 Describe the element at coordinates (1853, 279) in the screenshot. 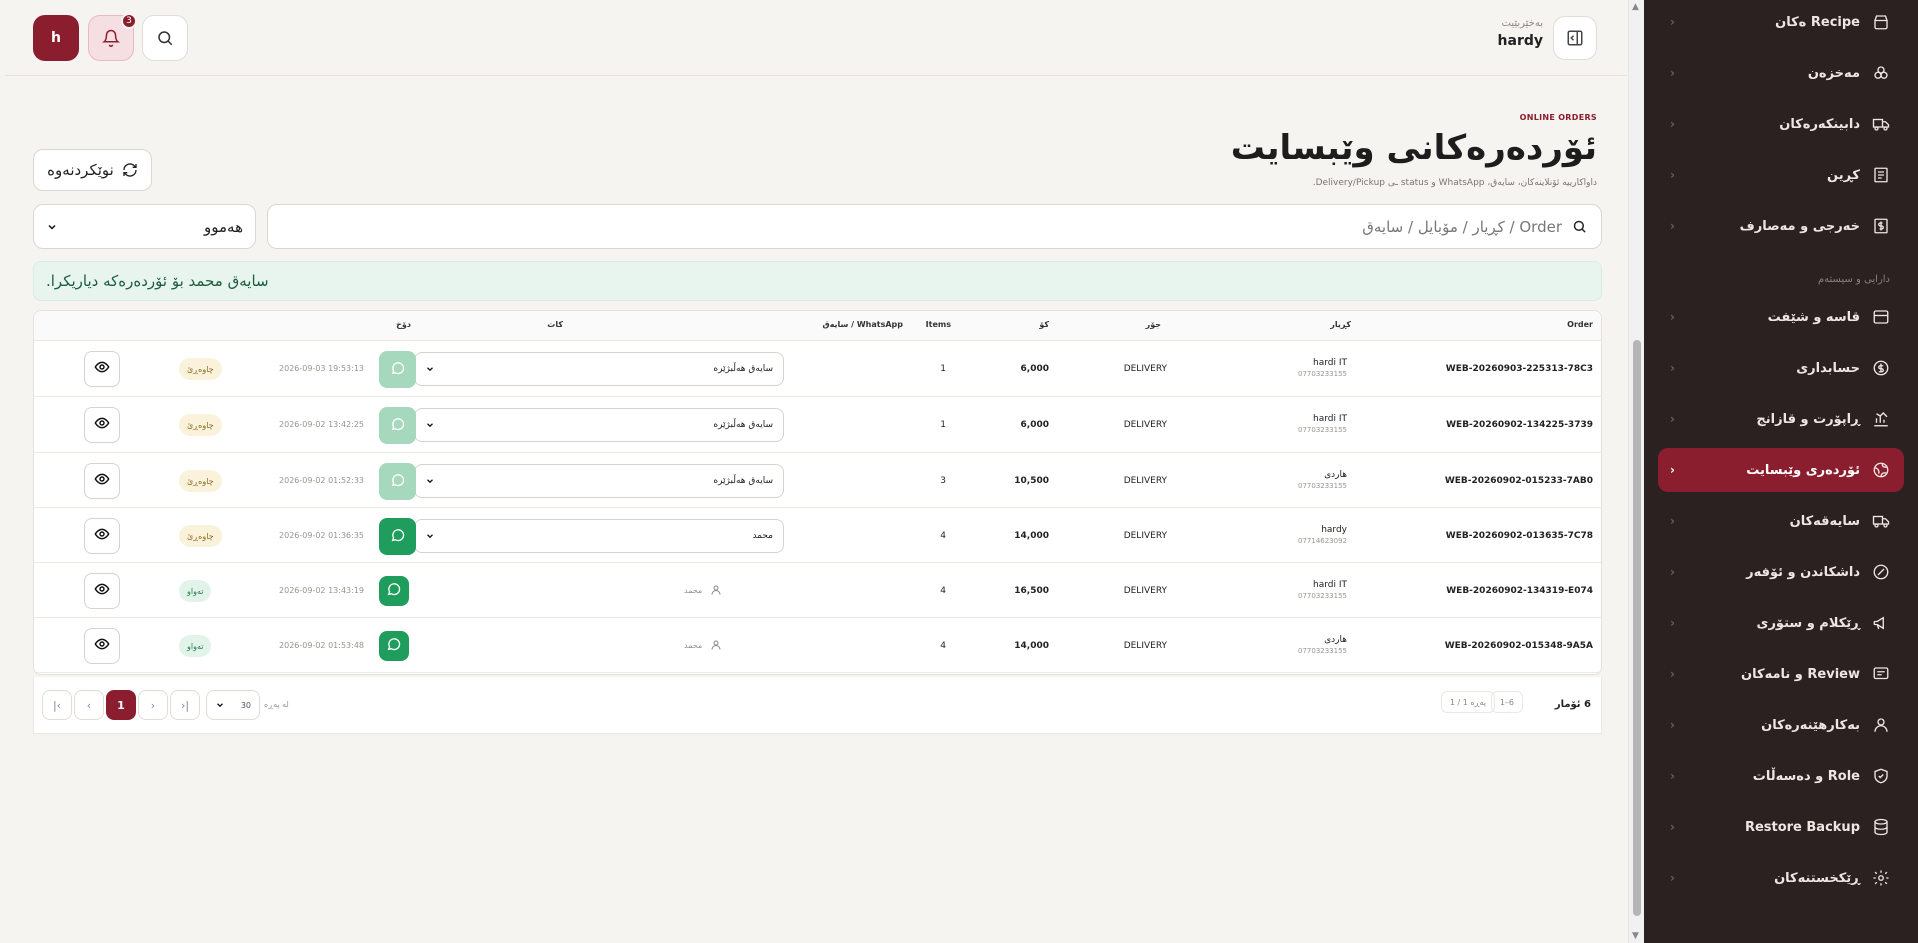

I see `sidebar-section-label: دارایی و سیستەم` at that location.